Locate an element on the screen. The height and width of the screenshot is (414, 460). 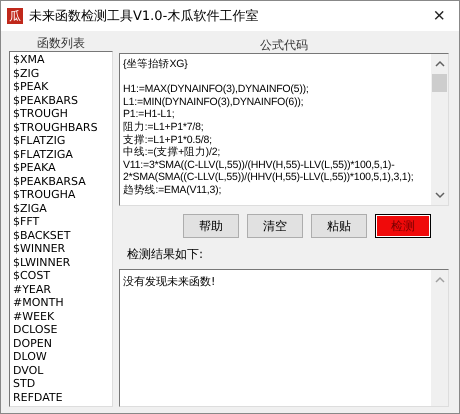
function-list-item: $LWINNER is located at coordinates (61, 262).